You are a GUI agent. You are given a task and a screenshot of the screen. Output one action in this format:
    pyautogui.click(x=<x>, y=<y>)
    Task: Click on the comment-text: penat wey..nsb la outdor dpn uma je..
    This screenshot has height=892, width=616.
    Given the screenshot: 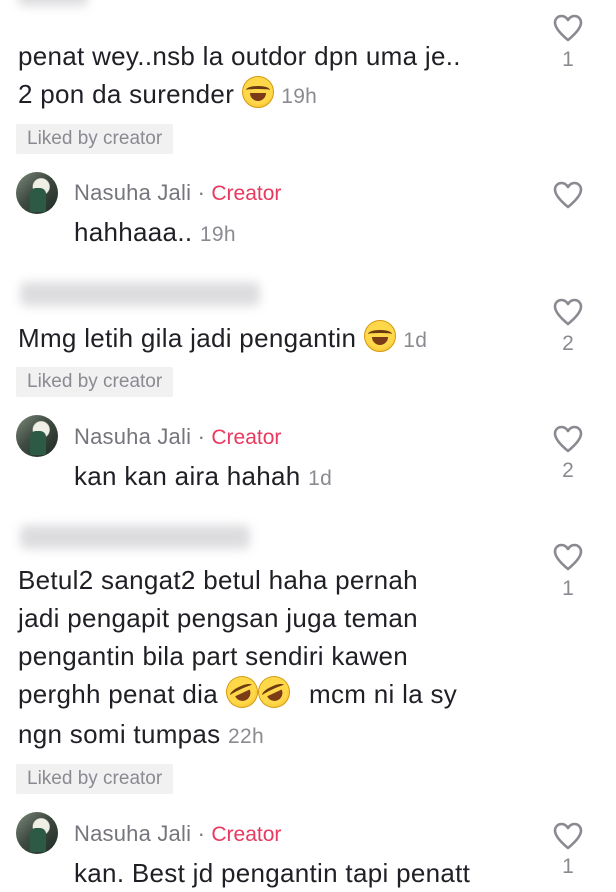 What is the action you would take?
    pyautogui.click(x=239, y=56)
    